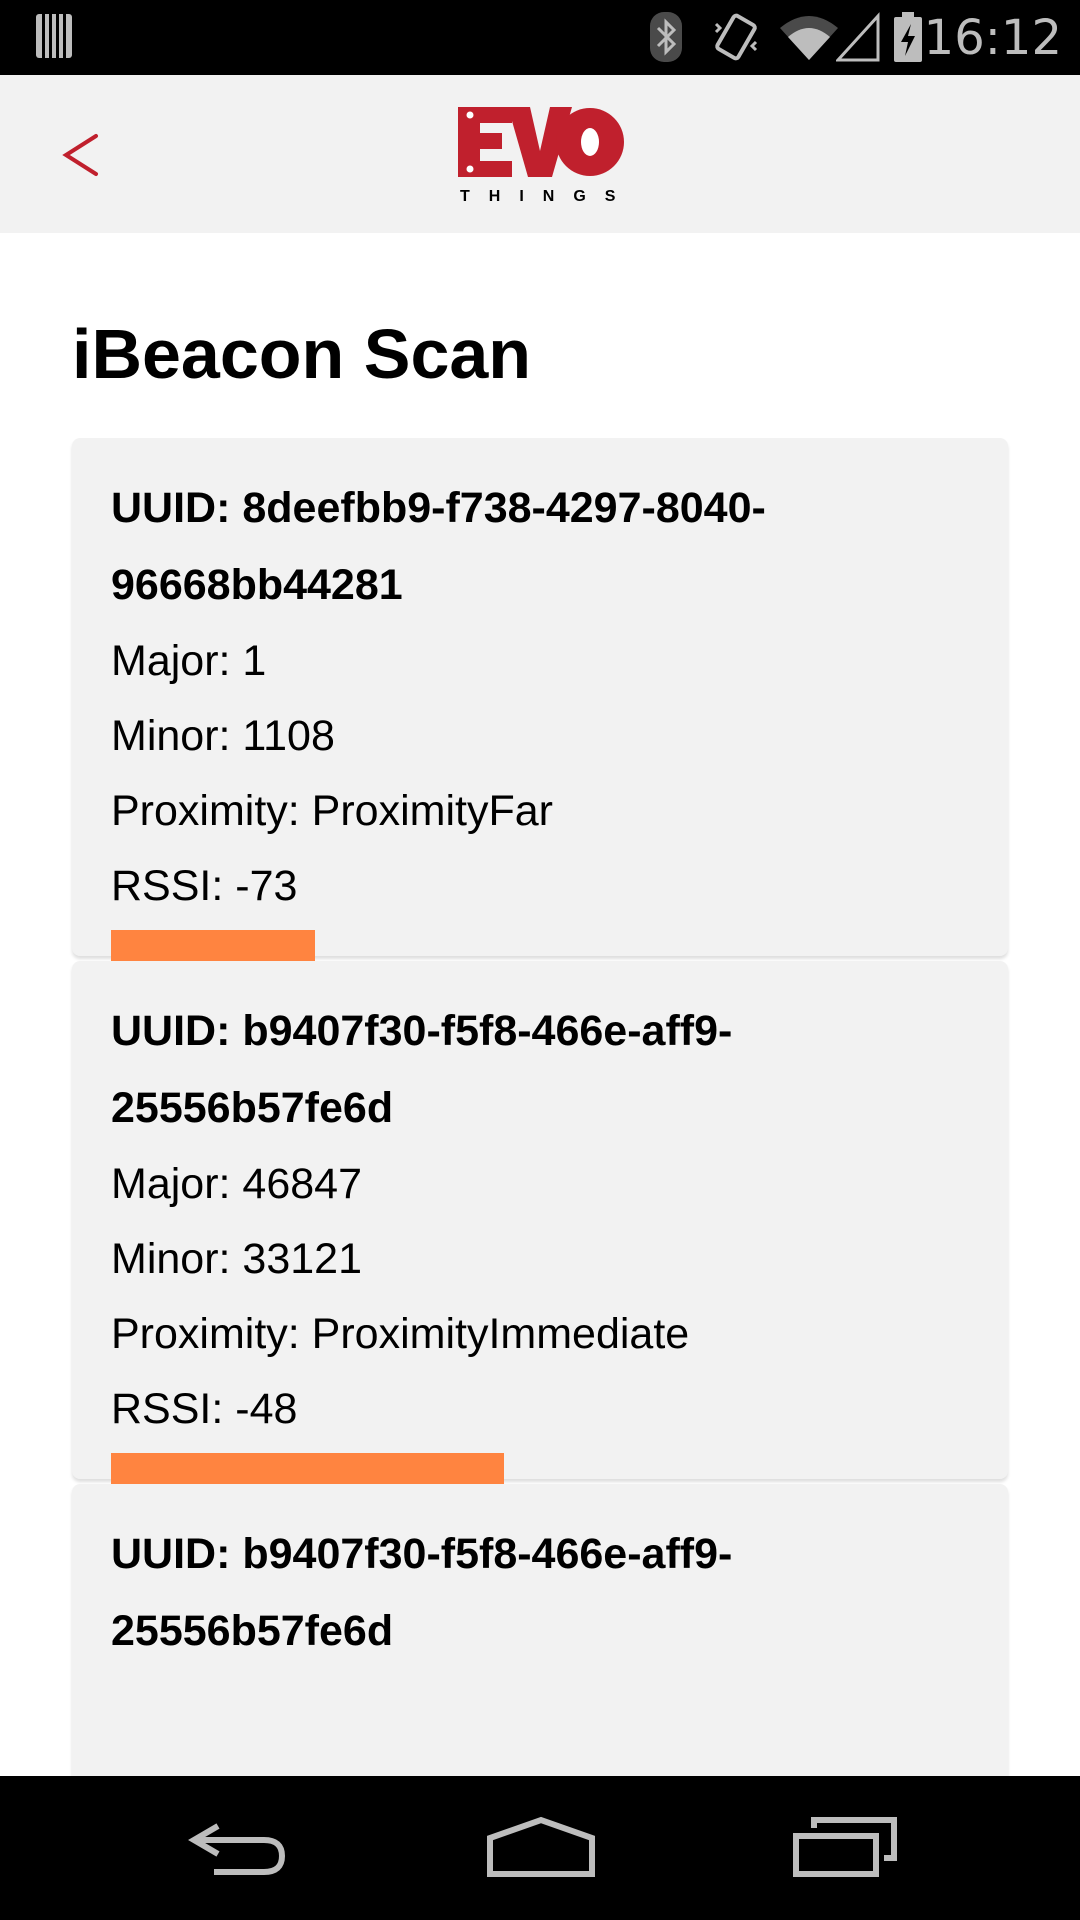 The image size is (1080, 1920). Describe the element at coordinates (992, 38) in the screenshot. I see `status-time: 16:12` at that location.